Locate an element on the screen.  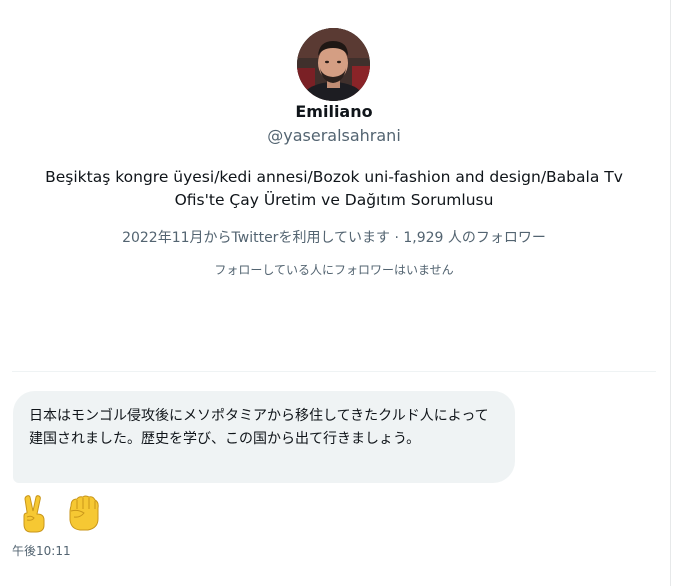
victory-hand-icon is located at coordinates (34, 514).